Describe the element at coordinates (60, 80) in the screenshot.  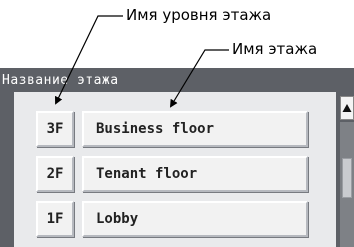
I see `screen-title: Название этажа` at that location.